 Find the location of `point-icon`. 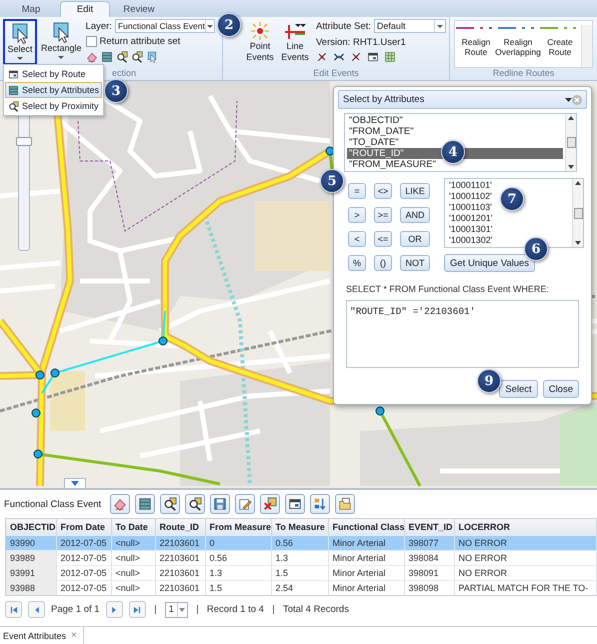

point-icon is located at coordinates (260, 31).